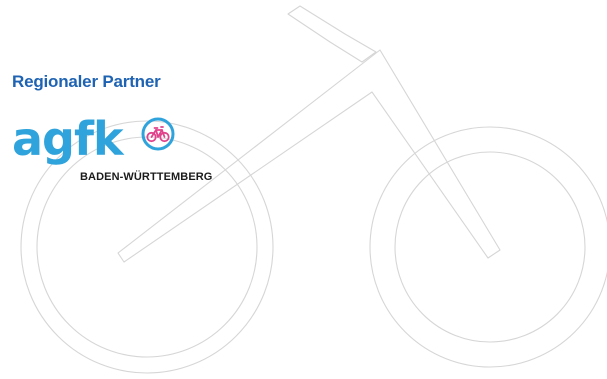  I want to click on section-heading: Regionaler Partner, so click(86, 81).